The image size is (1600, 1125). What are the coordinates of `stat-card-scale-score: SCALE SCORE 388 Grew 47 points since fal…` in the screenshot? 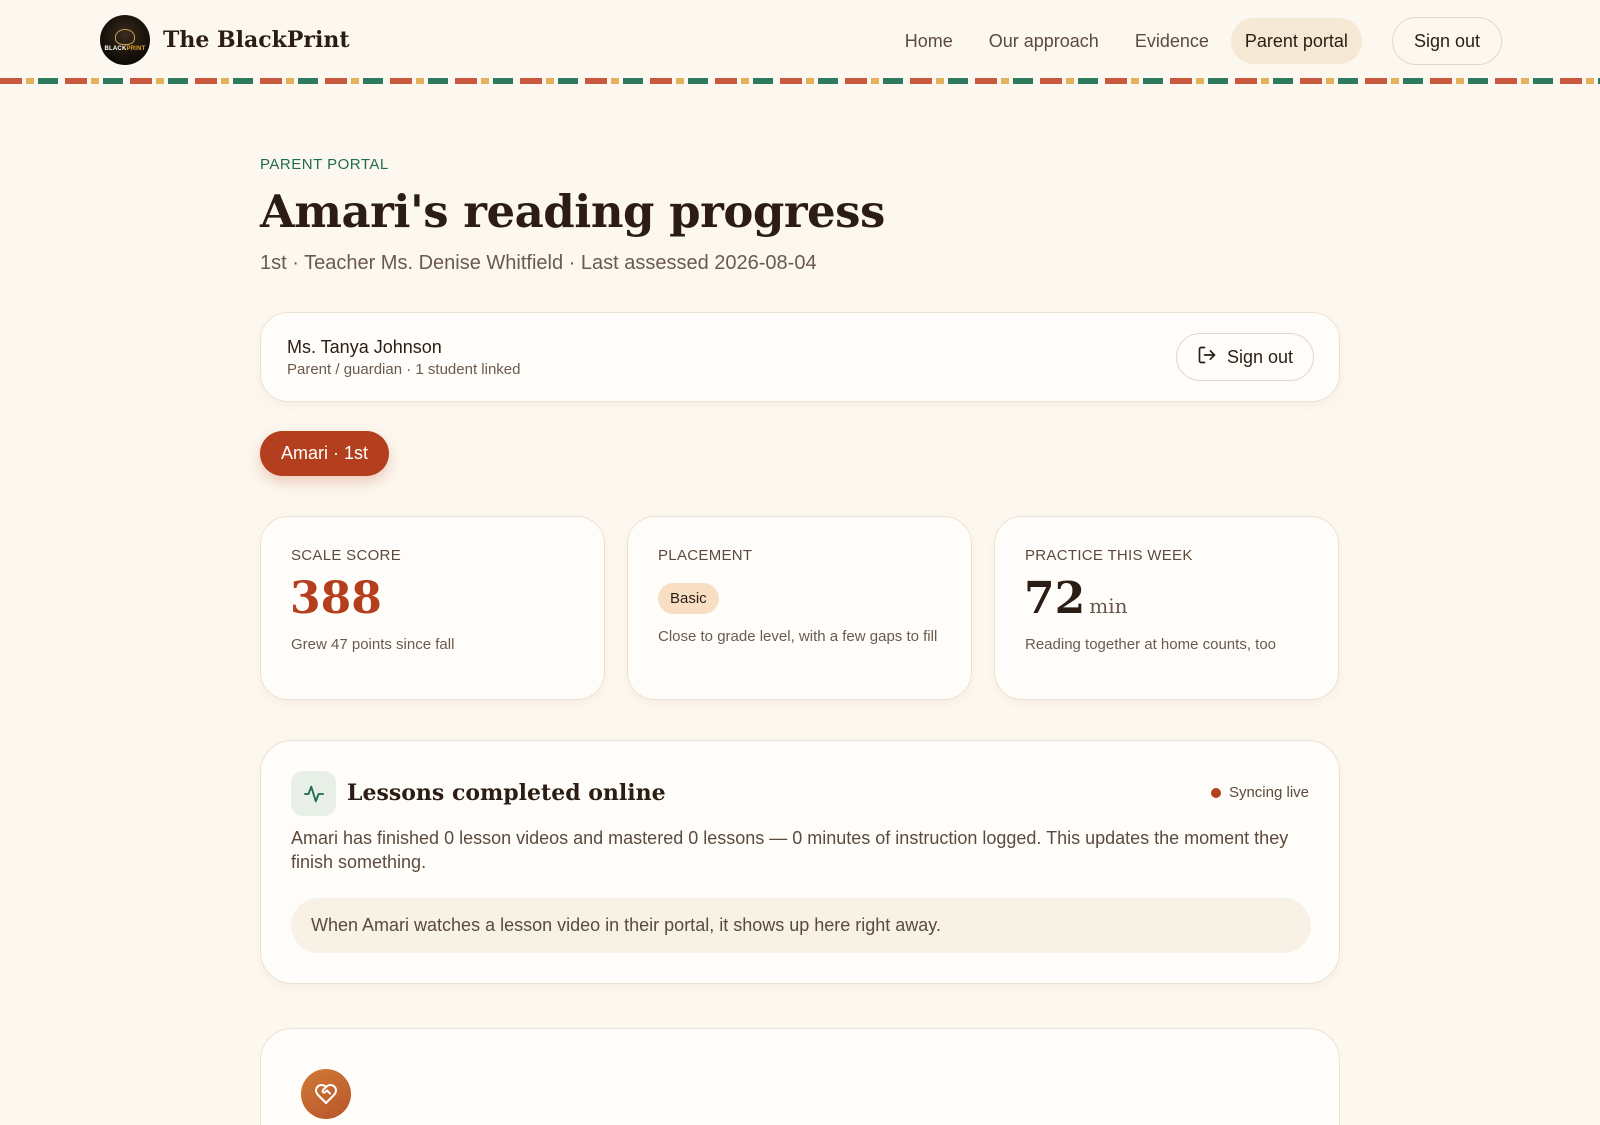 It's located at (432, 608).